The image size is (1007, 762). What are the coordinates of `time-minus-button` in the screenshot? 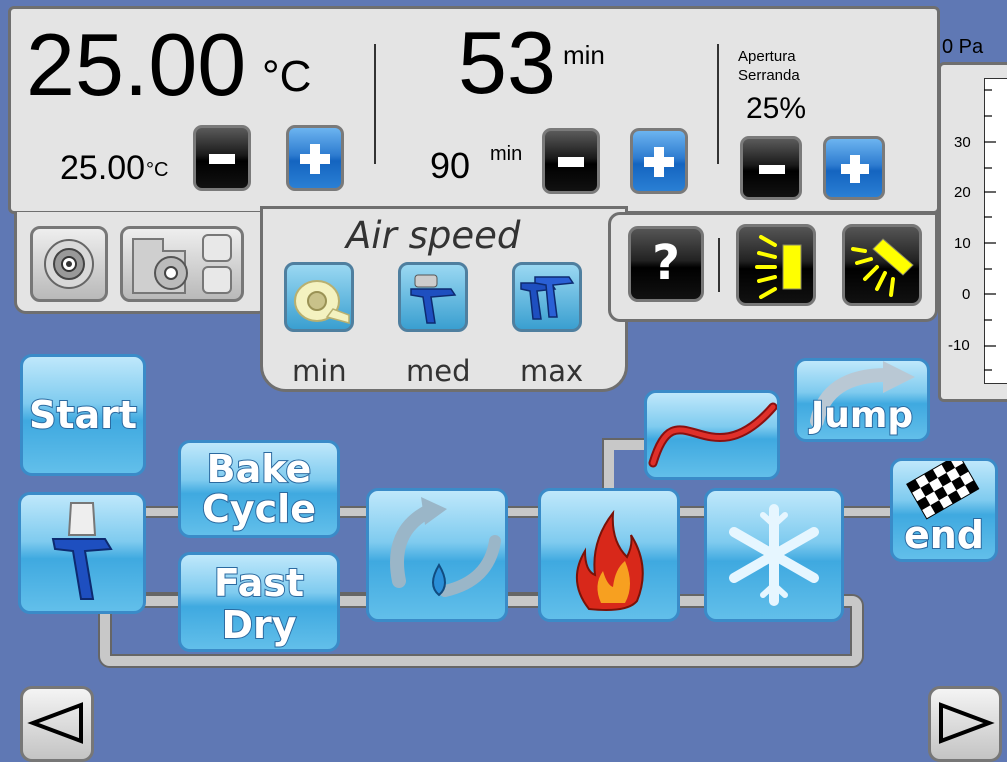 It's located at (571, 161).